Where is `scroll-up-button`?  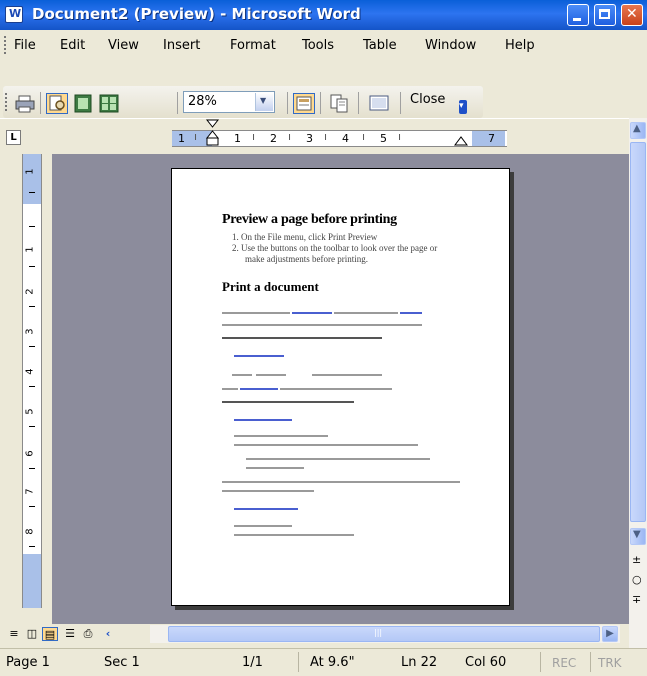
scroll-up-button is located at coordinates (638, 130).